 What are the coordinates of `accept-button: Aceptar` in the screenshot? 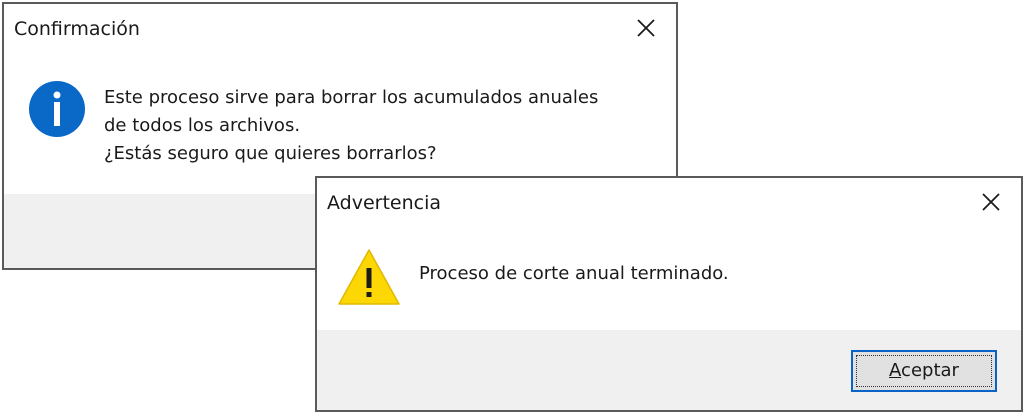 It's located at (924, 371).